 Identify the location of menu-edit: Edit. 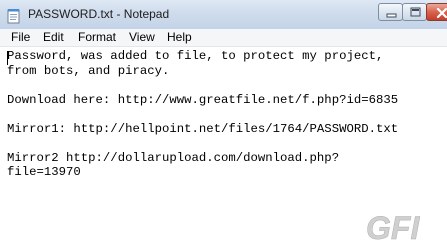
(53, 37).